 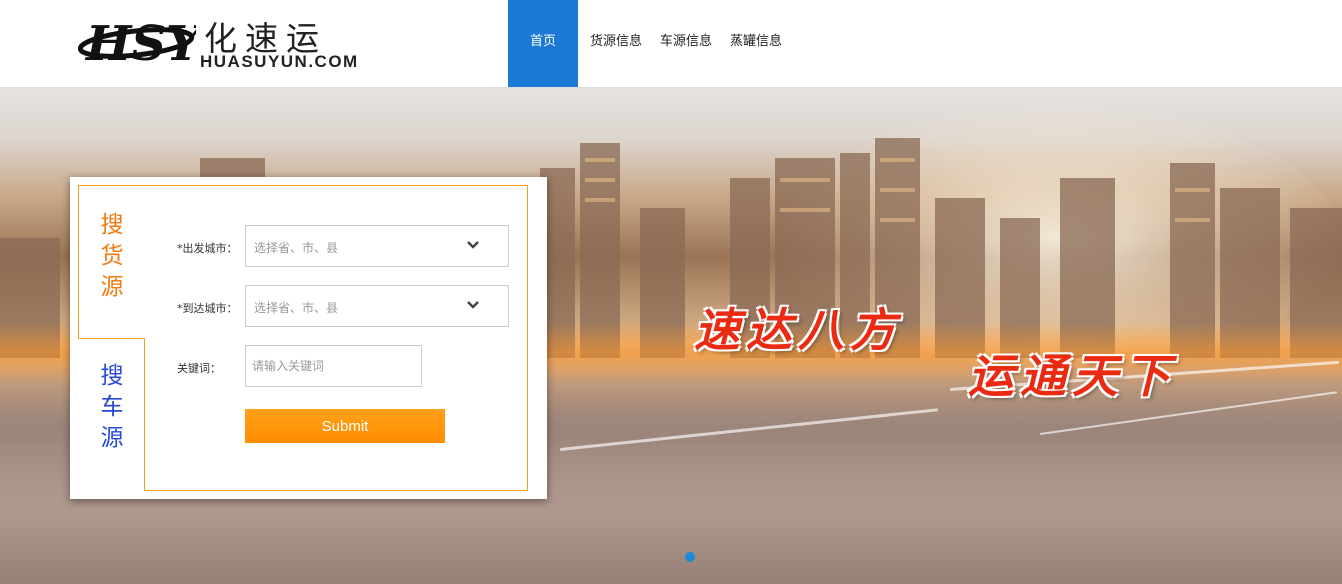 What do you see at coordinates (296, 248) in the screenshot?
I see `origin-city-placeholder: 选择省、市、县` at bounding box center [296, 248].